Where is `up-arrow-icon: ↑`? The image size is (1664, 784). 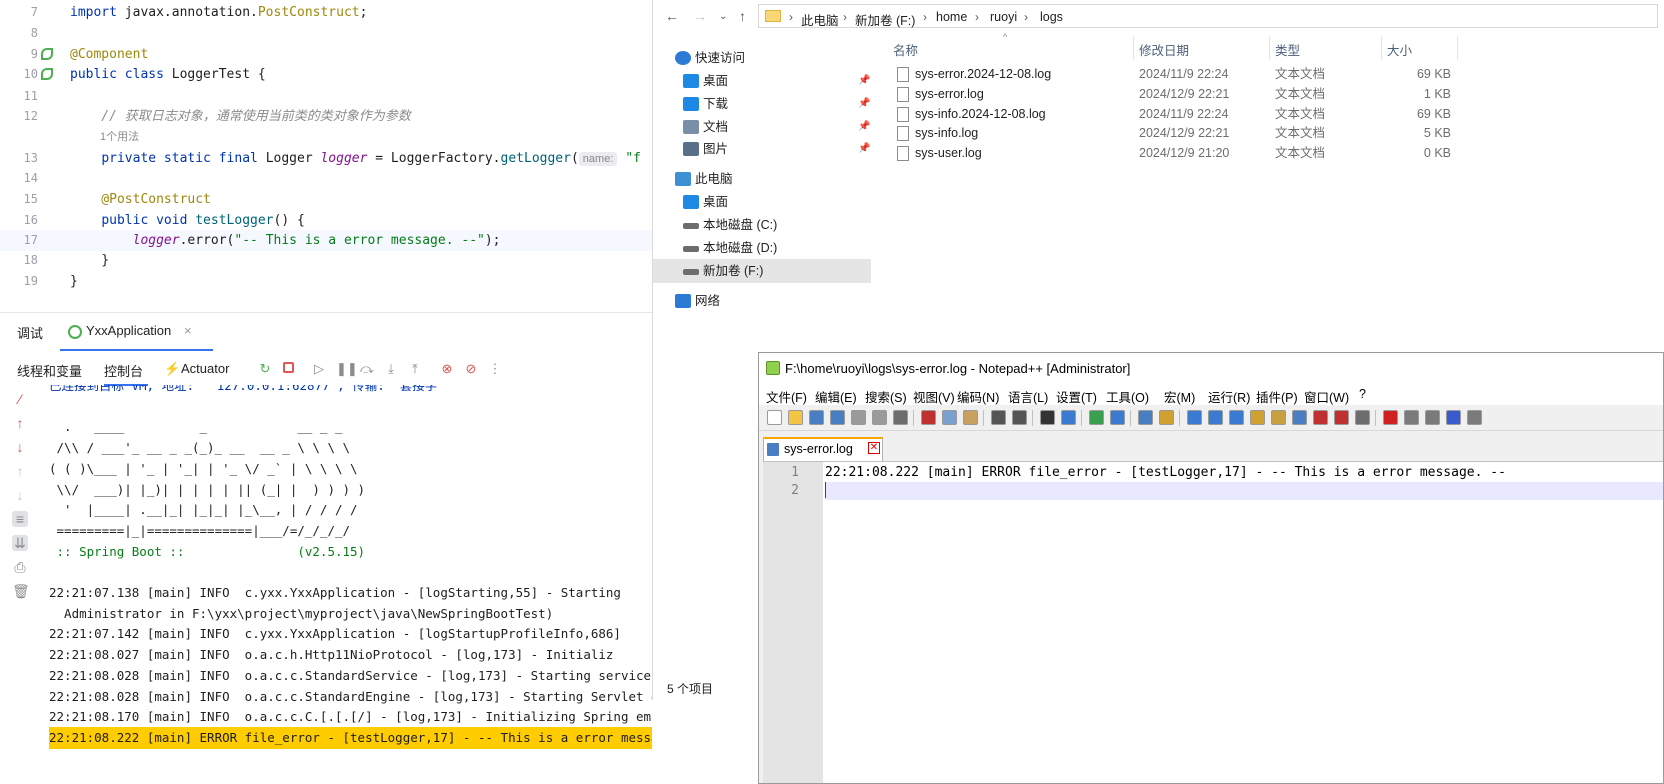
up-arrow-icon: ↑ is located at coordinates (20, 423).